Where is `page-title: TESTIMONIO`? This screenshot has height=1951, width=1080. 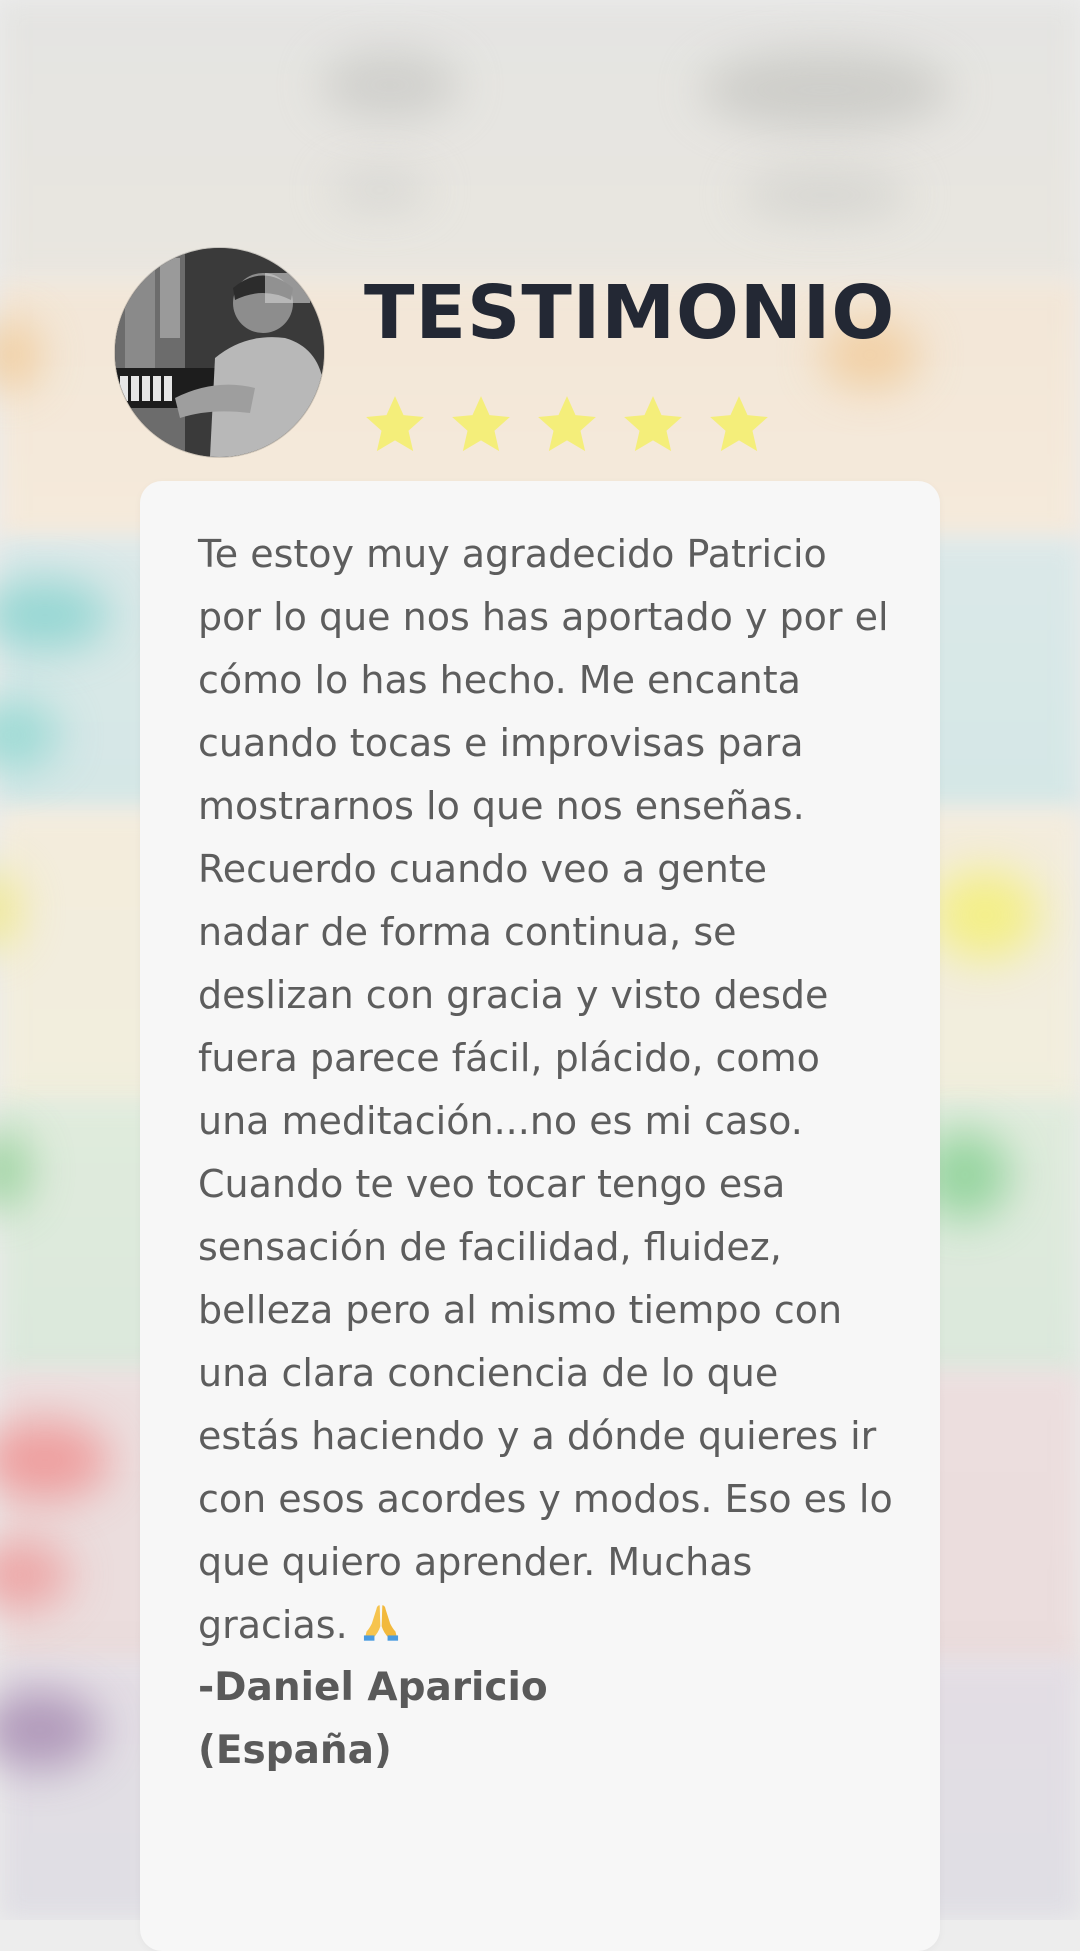
page-title: TESTIMONIO is located at coordinates (630, 313).